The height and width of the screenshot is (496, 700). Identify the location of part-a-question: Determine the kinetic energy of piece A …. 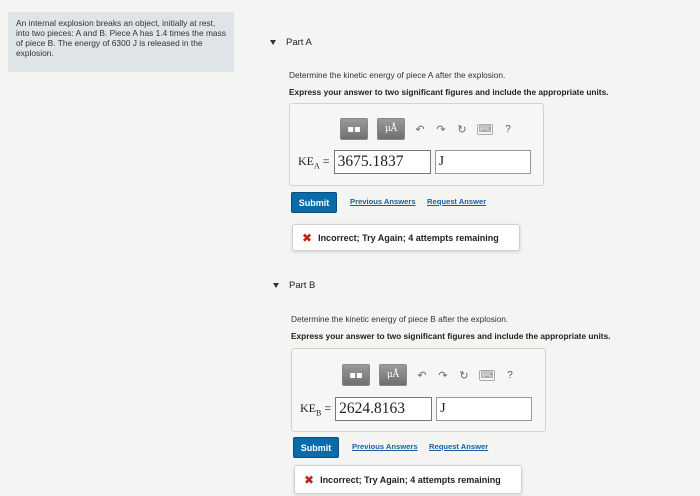
(397, 75).